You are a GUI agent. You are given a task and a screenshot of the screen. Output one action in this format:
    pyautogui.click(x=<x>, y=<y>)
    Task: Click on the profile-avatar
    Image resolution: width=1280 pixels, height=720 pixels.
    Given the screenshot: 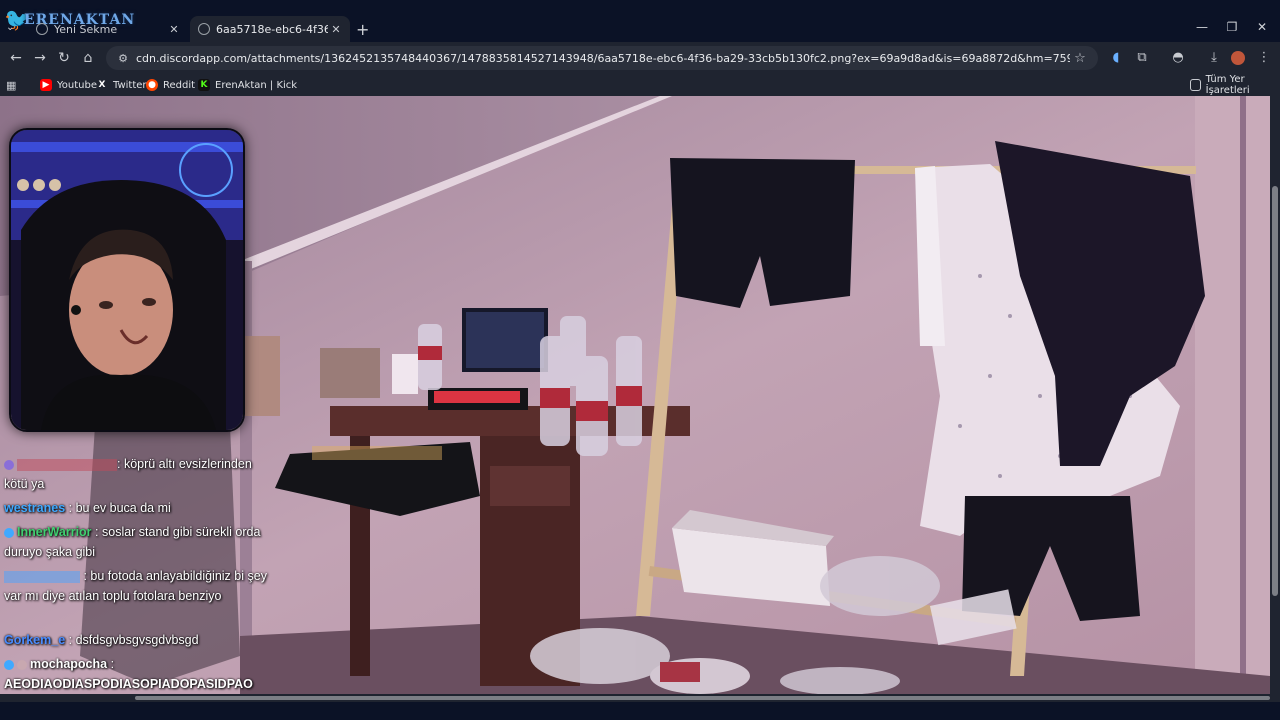 What is the action you would take?
    pyautogui.click(x=1238, y=58)
    